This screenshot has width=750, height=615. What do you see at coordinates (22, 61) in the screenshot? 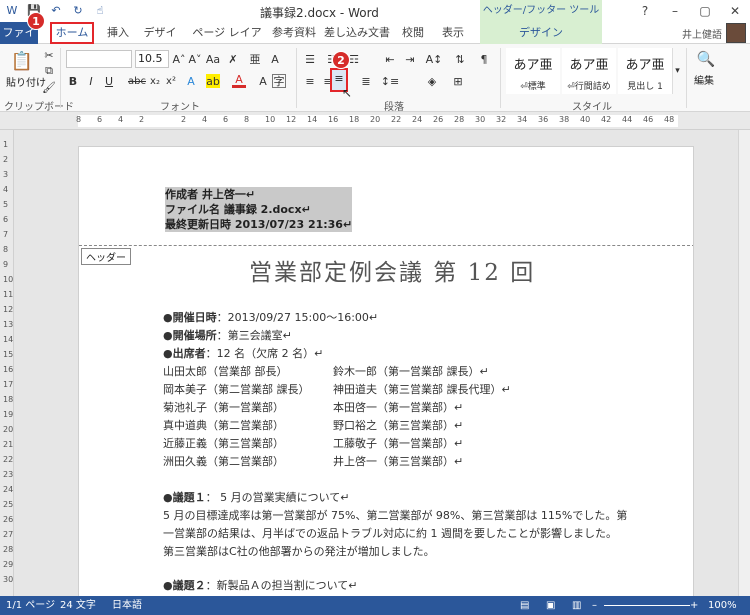
I see `paste-icon: 📋` at bounding box center [22, 61].